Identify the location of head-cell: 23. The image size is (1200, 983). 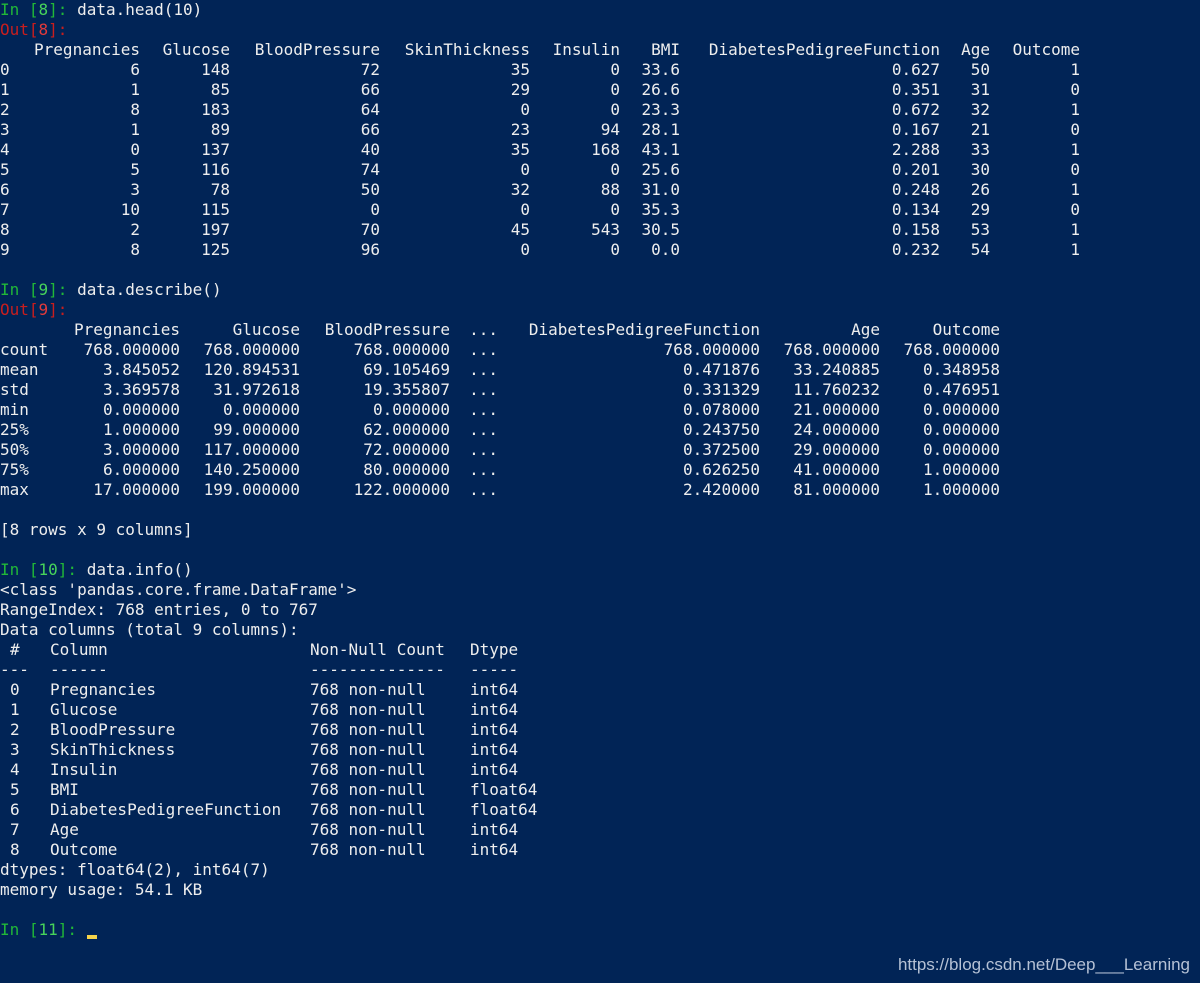
(520, 129).